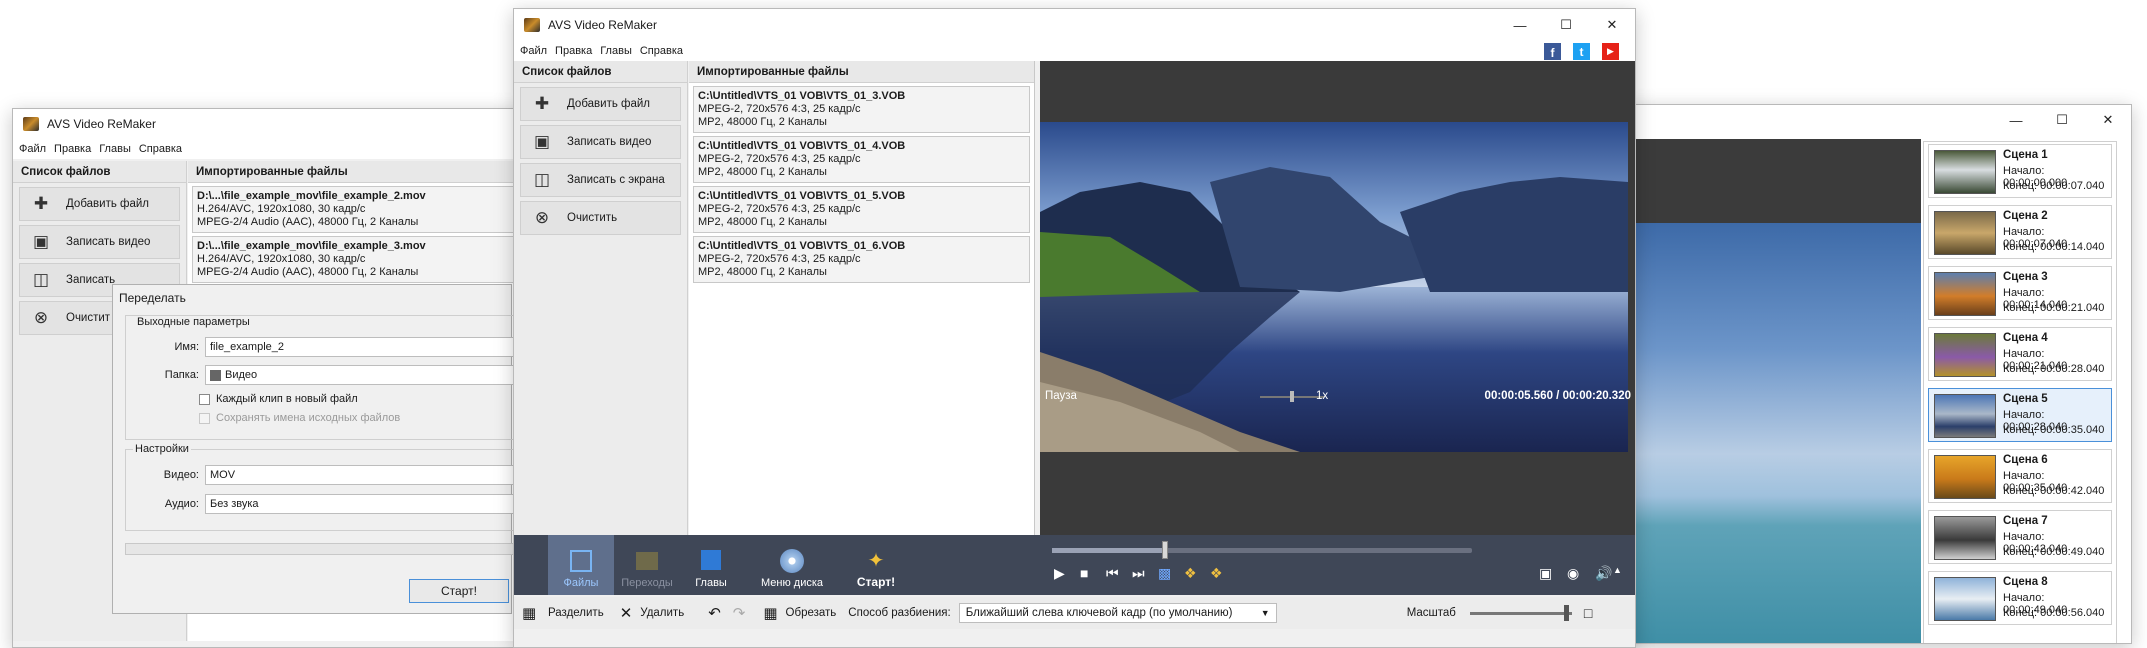  I want to click on audio-format-select: Без звука, so click(365, 504).